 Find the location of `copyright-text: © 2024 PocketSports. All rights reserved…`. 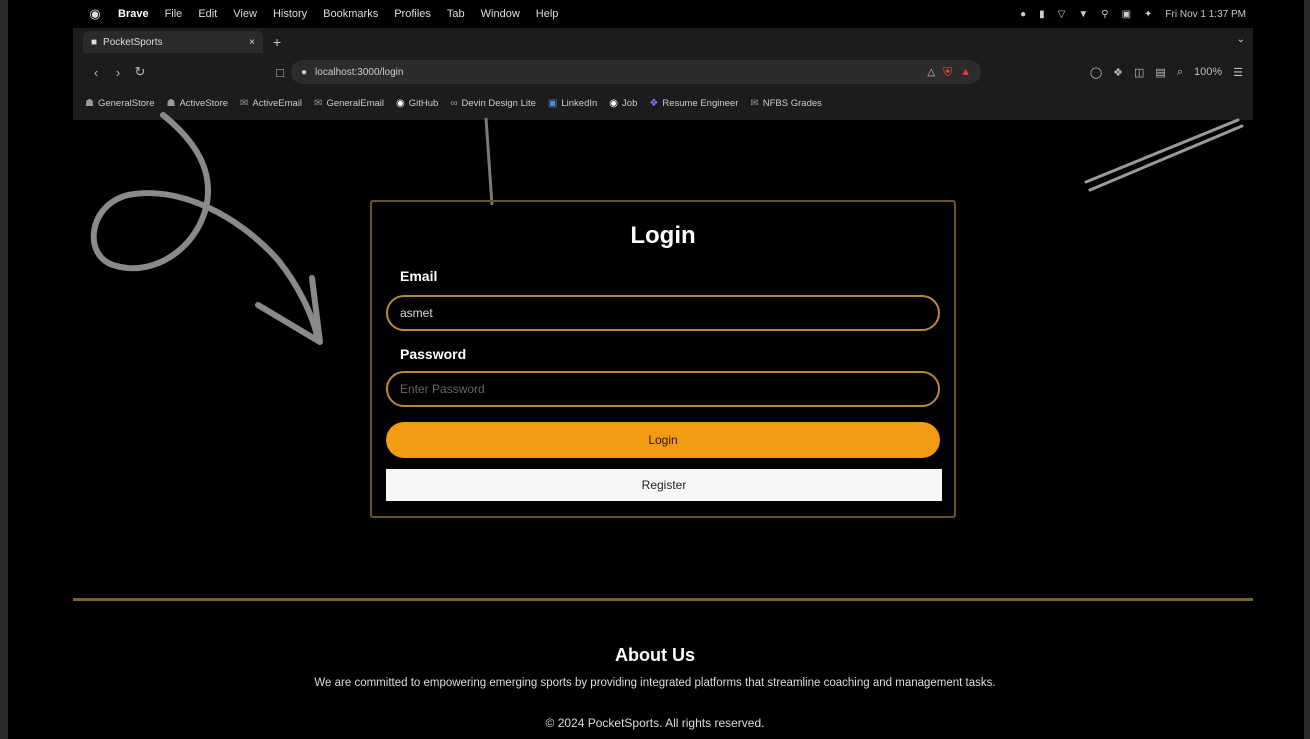

copyright-text: © 2024 PocketSports. All rights reserved… is located at coordinates (655, 723).